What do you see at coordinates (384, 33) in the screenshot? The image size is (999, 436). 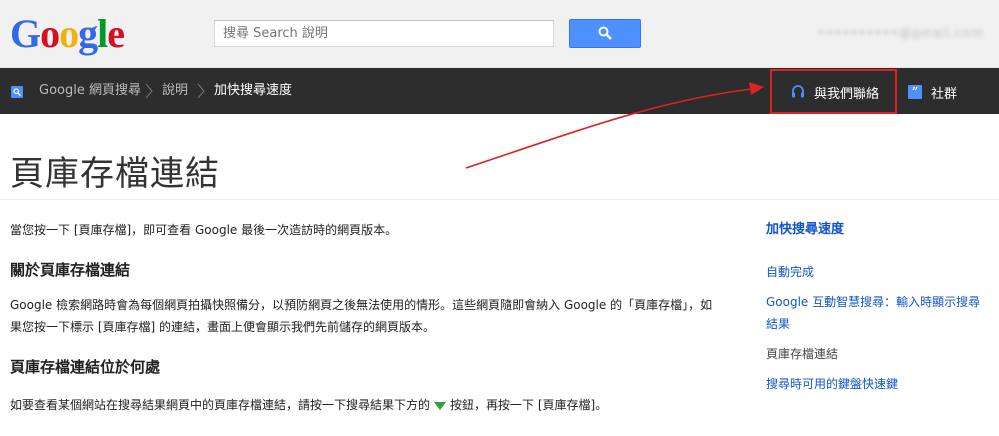 I see `search-input` at bounding box center [384, 33].